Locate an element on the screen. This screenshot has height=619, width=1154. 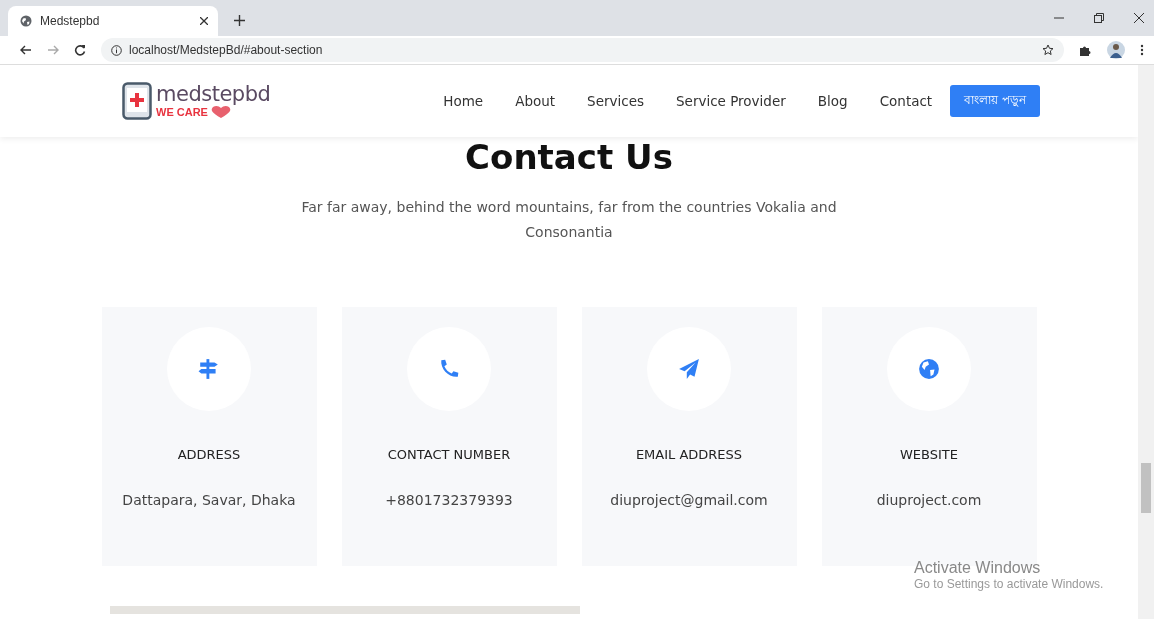
address-bar: localhost/MedstepBd/#about-section is located at coordinates (582, 50).